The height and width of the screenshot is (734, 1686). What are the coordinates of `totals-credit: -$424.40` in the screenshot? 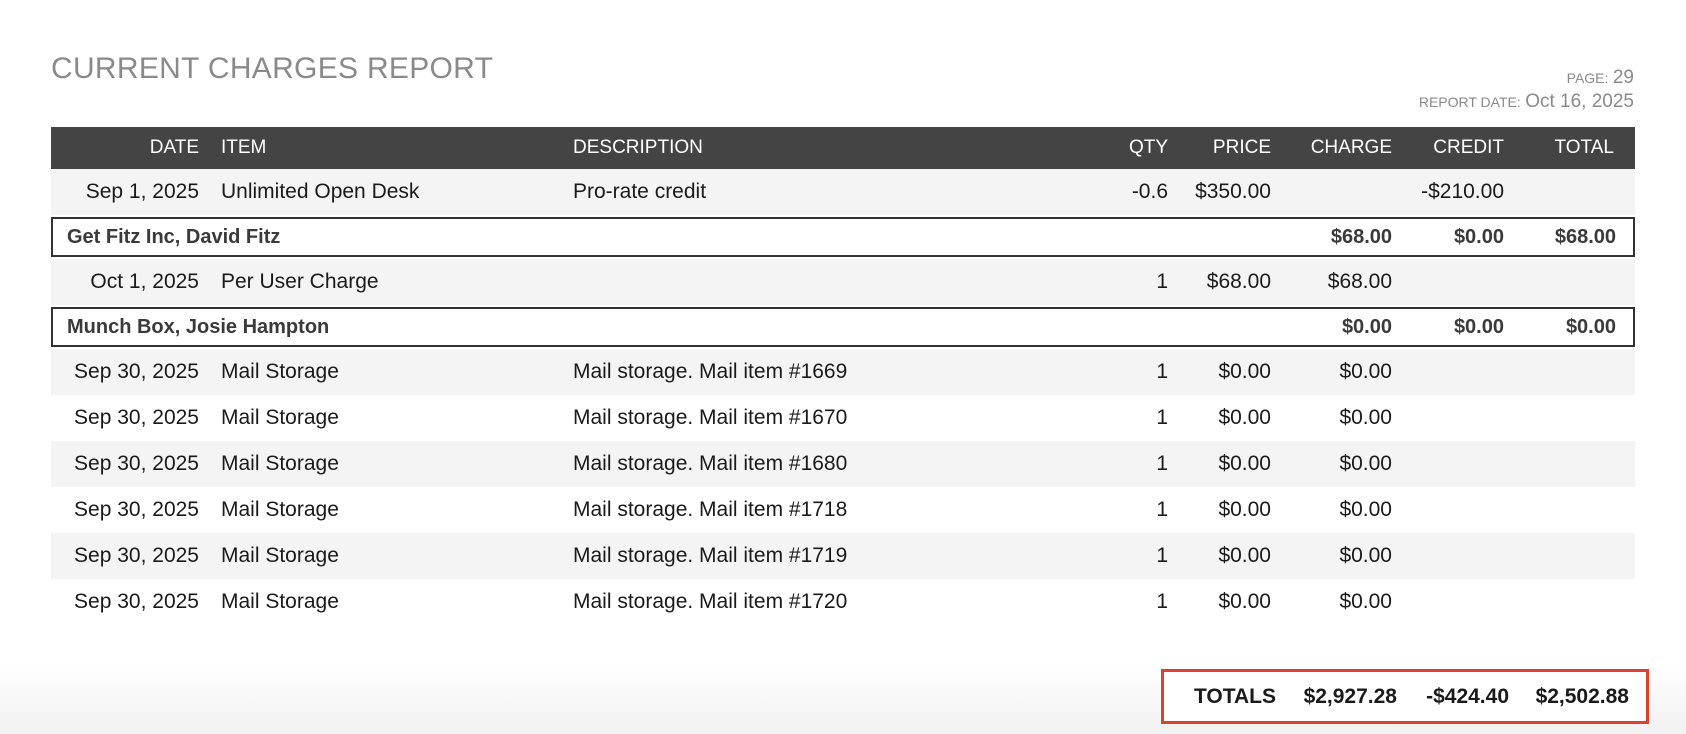 It's located at (1467, 696).